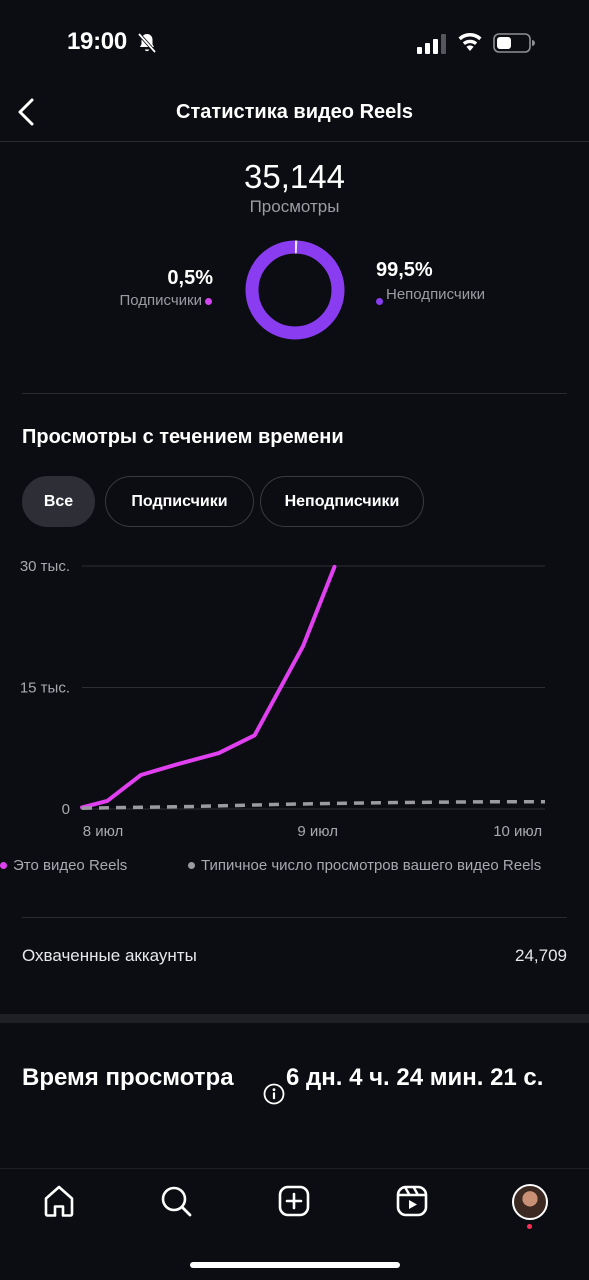 The height and width of the screenshot is (1280, 589). What do you see at coordinates (412, 1201) in the screenshot?
I see `reels-icon` at bounding box center [412, 1201].